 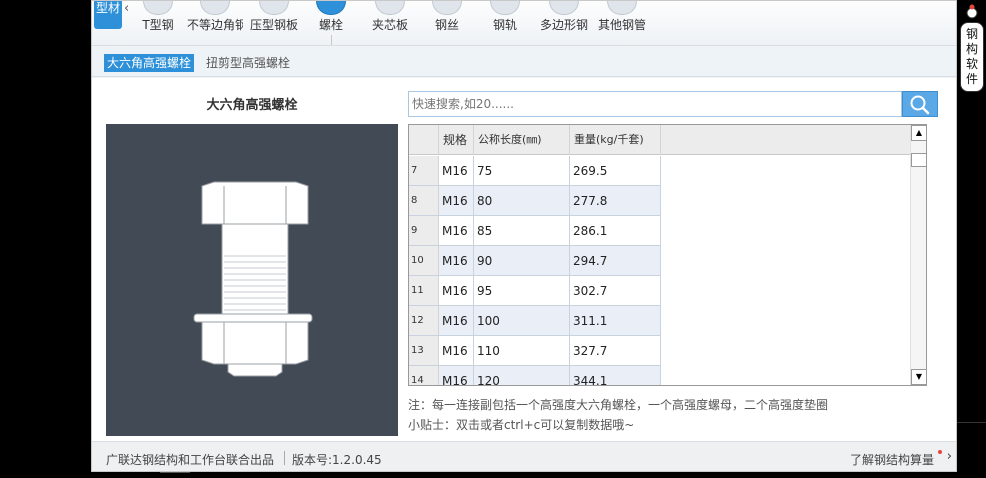 What do you see at coordinates (424, 201) in the screenshot?
I see `row-number: 8` at bounding box center [424, 201].